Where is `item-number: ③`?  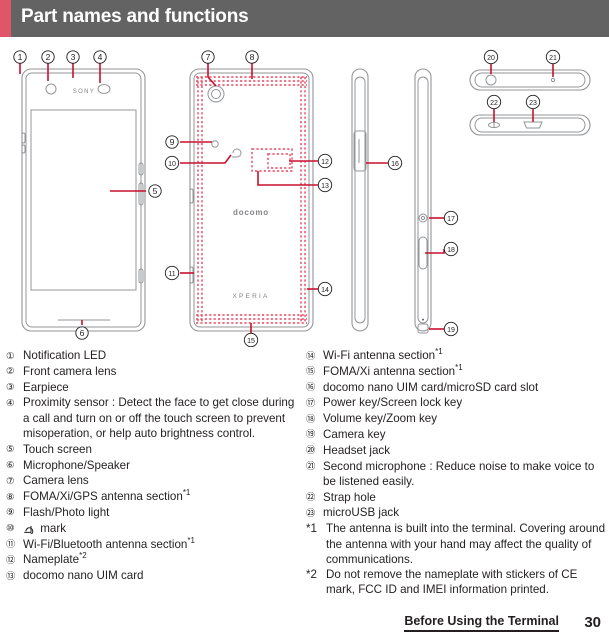
item-number: ③ is located at coordinates (10, 387).